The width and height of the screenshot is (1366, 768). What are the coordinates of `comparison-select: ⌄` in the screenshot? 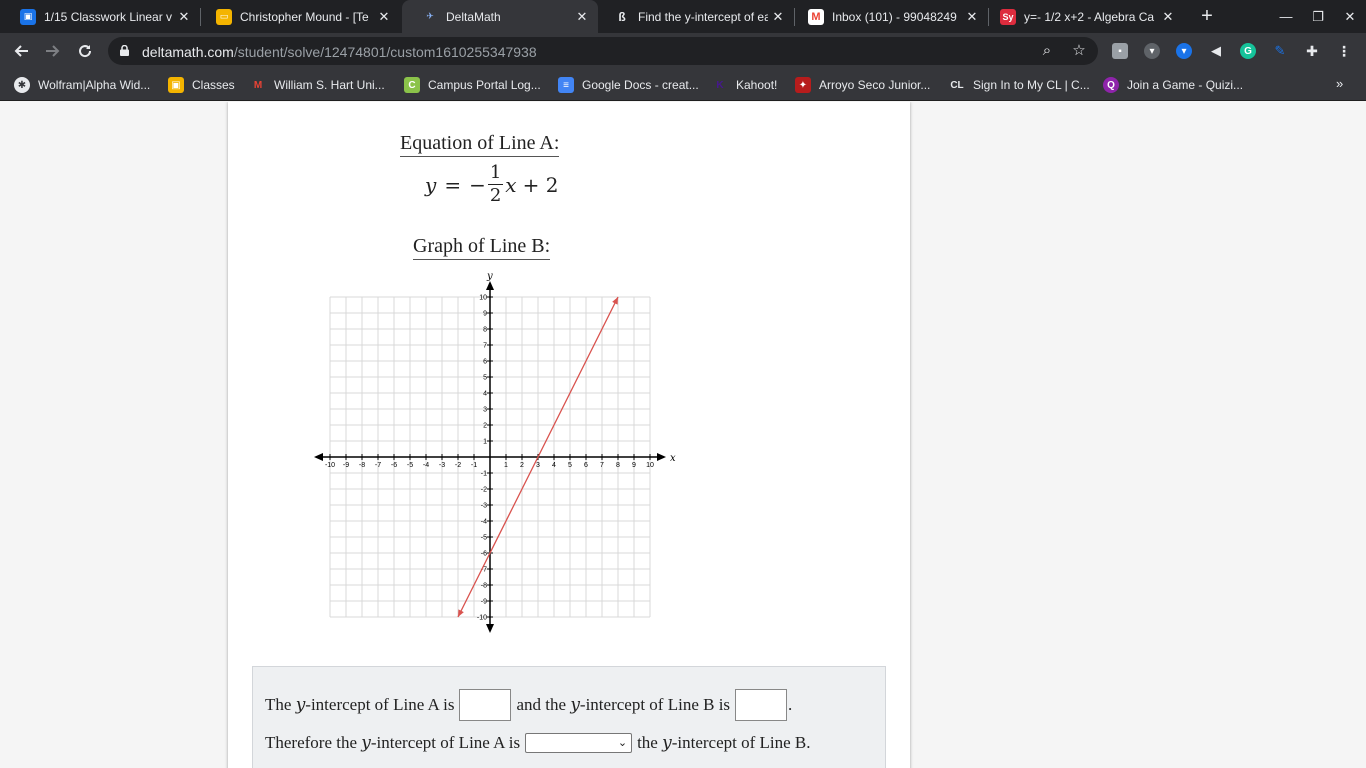 It's located at (579, 743).